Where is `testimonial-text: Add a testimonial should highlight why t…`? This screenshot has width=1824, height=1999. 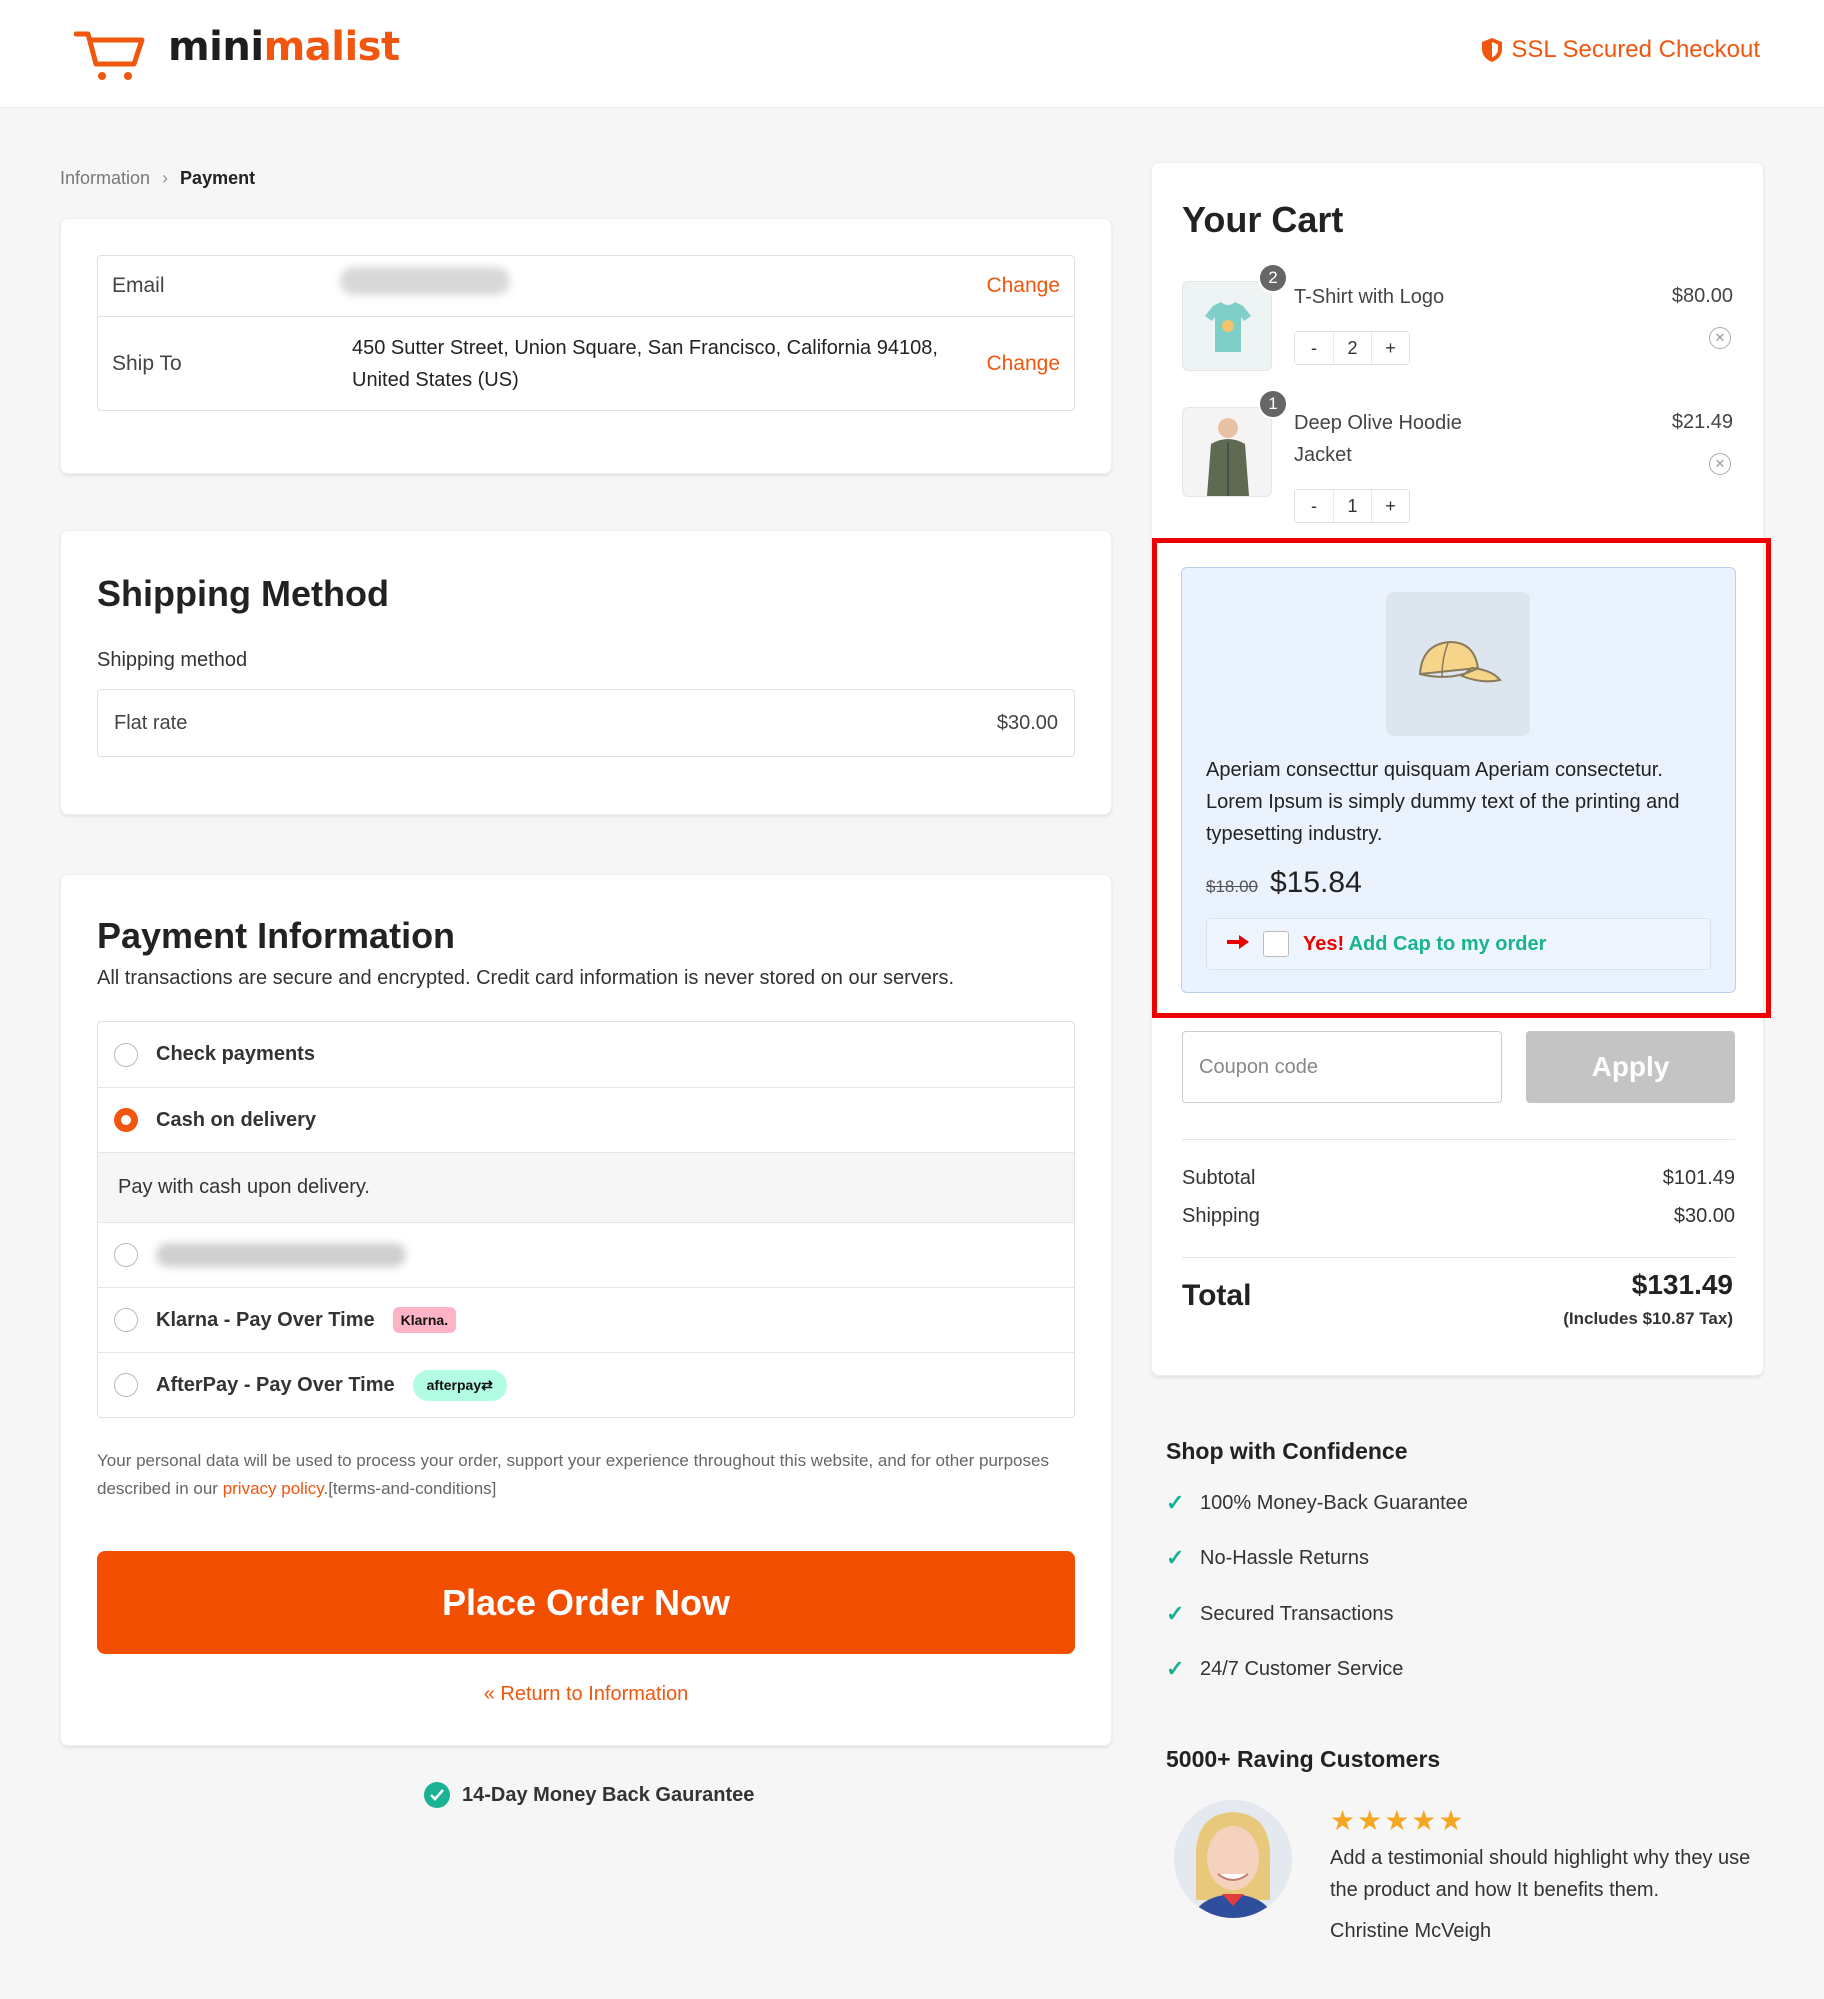
testimonial-text: Add a testimonial should highlight why t… is located at coordinates (1540, 1874).